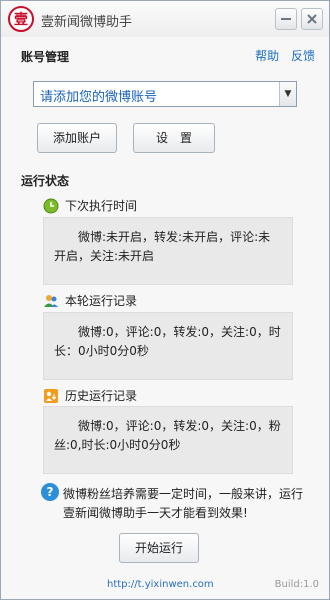  I want to click on users-icon, so click(51, 300).